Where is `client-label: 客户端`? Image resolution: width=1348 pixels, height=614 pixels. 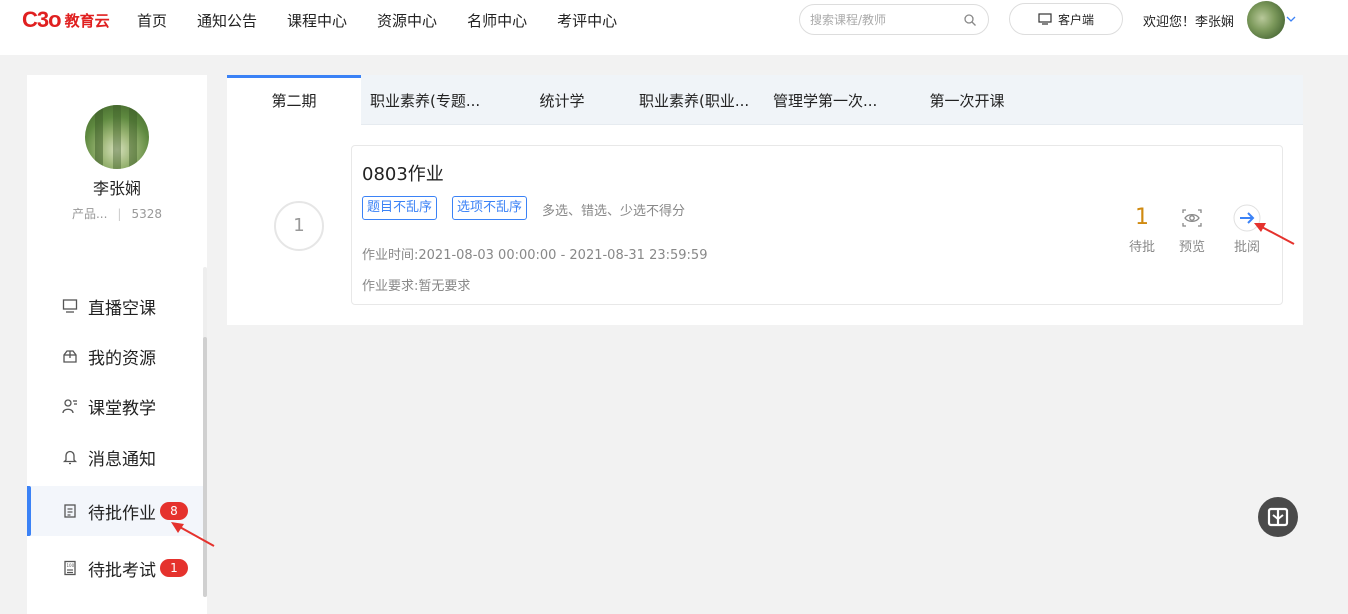
client-label: 客户端 is located at coordinates (1075, 19).